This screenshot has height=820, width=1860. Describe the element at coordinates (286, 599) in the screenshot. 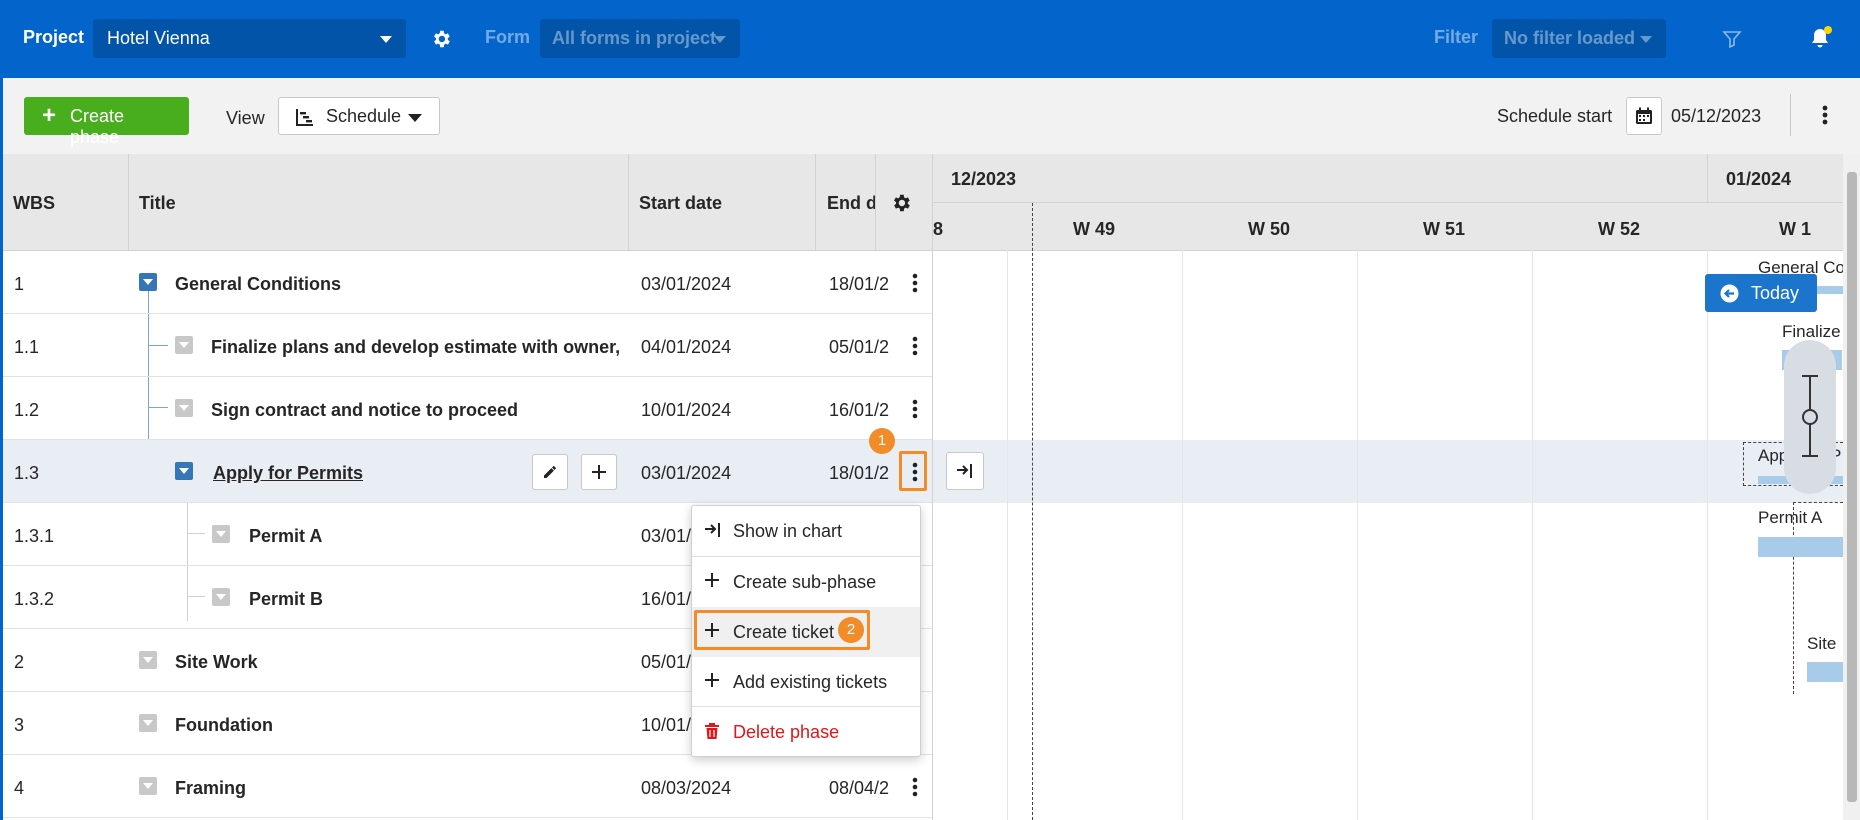

I see `phase-title: Permit B` at that location.